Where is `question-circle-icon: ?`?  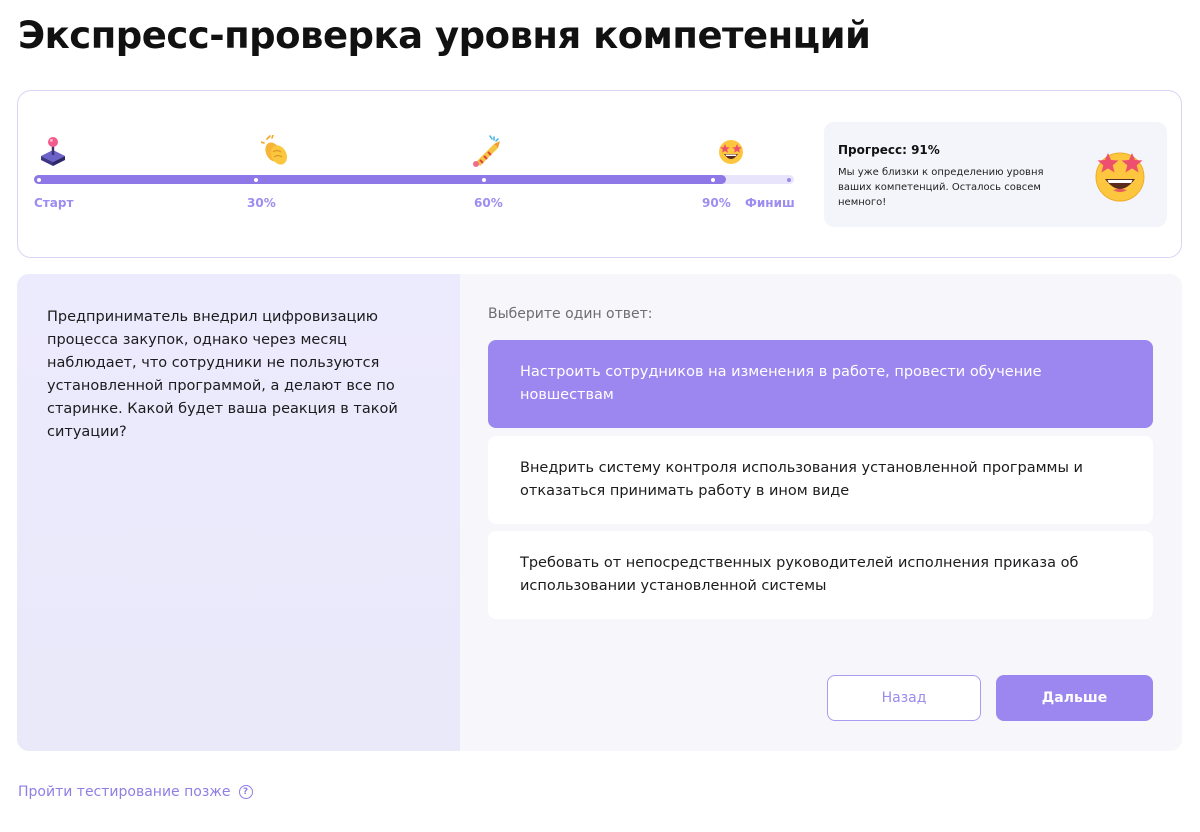
question-circle-icon: ? is located at coordinates (245, 792).